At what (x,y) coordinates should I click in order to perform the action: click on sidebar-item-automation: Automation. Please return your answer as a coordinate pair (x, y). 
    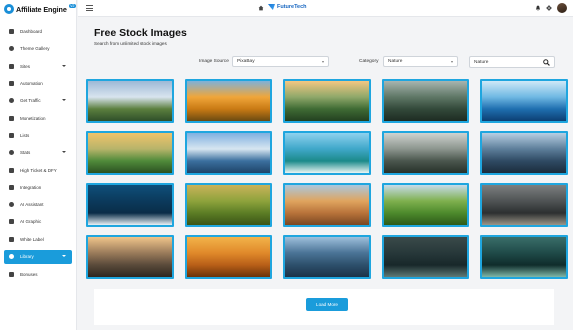
    Looking at the image, I should click on (38, 83).